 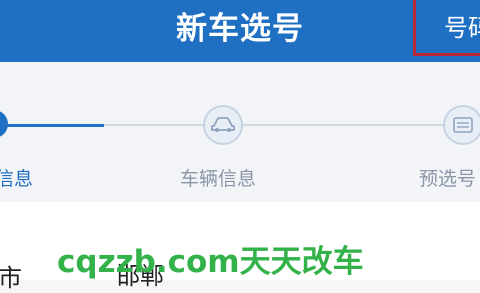 I want to click on step-1-indicator, so click(x=4, y=124).